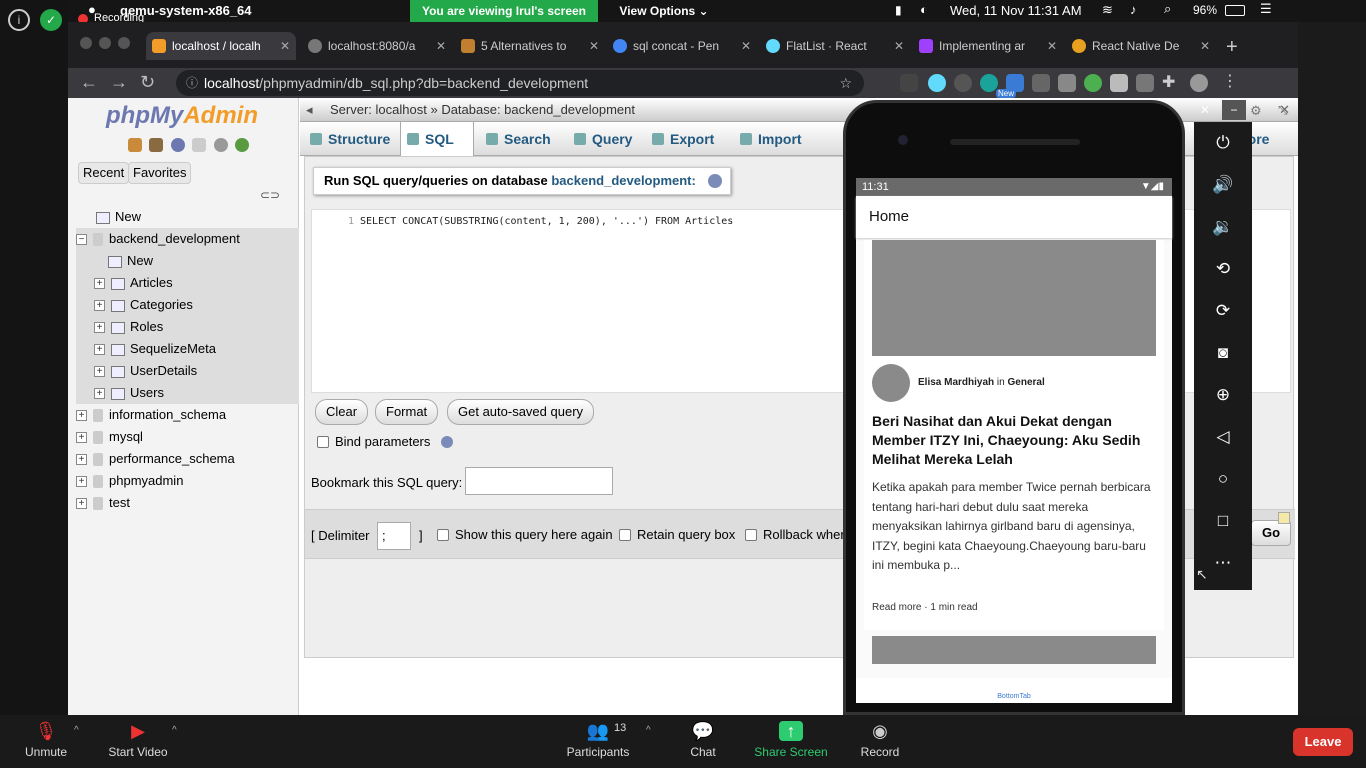 The height and width of the screenshot is (768, 1366). Describe the element at coordinates (187, 239) in the screenshot. I see `tree-db-backend-development: − backend_development` at that location.